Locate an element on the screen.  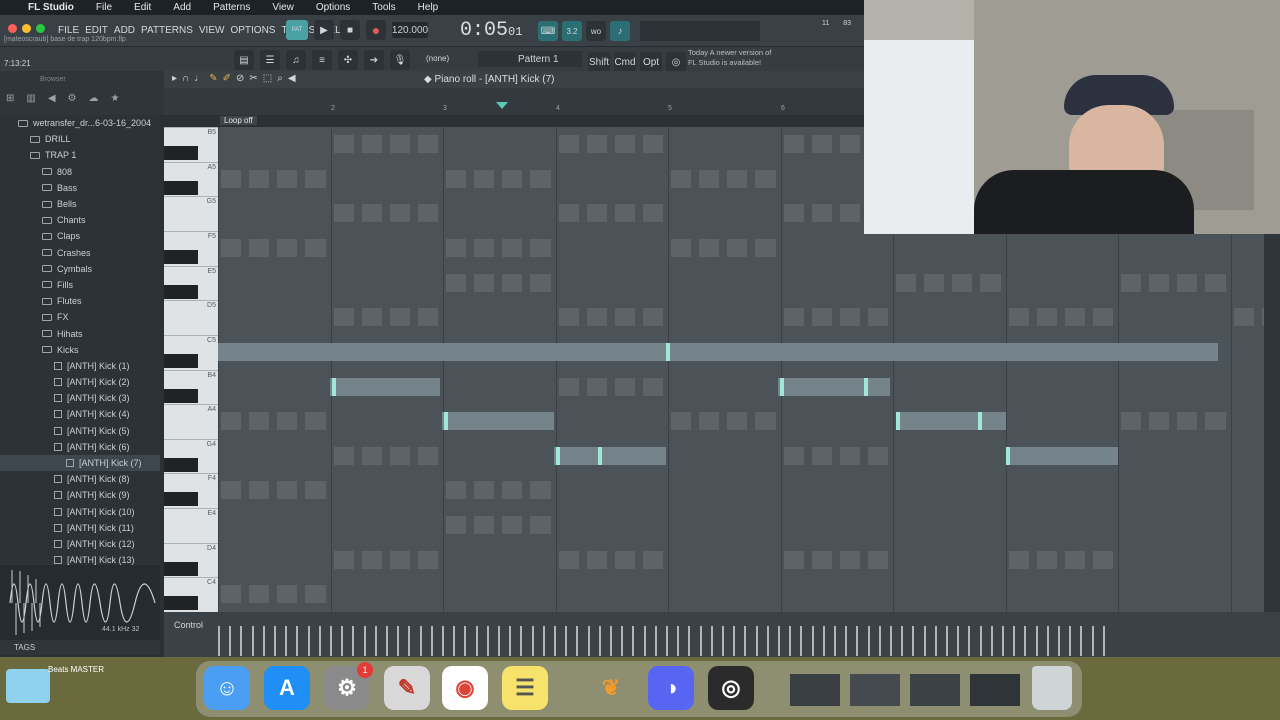
browser-star-icon: ★ is located at coordinates (115, 98).